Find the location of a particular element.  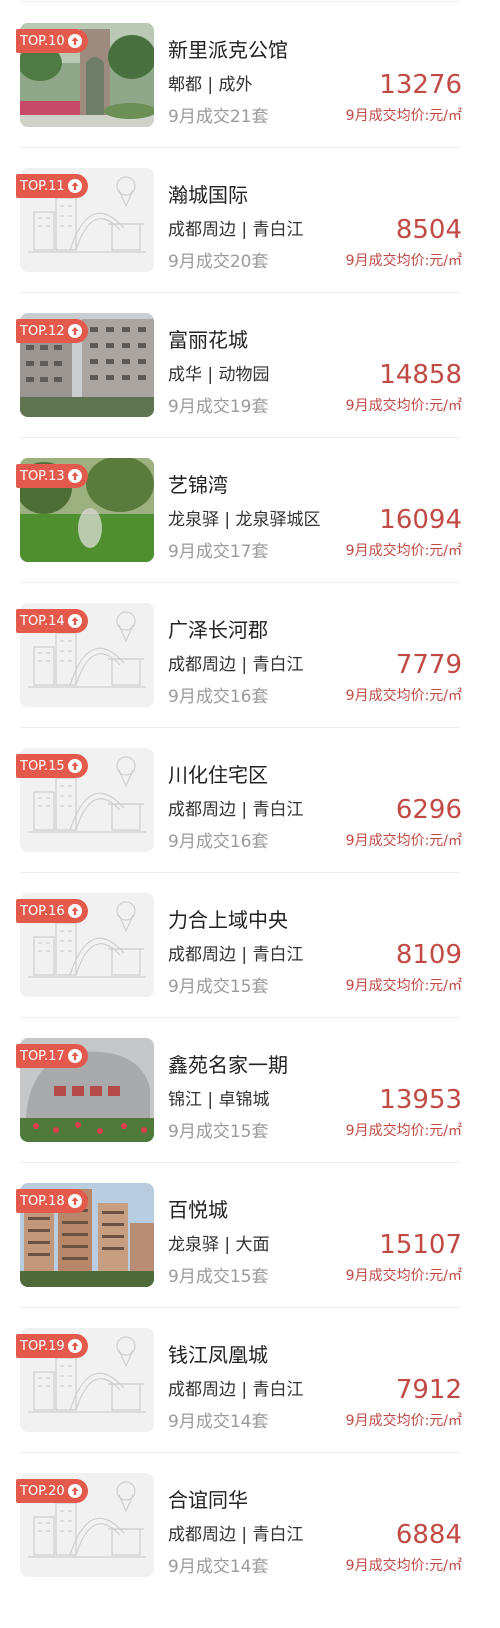

listing-avg-price: 13276 is located at coordinates (420, 85).